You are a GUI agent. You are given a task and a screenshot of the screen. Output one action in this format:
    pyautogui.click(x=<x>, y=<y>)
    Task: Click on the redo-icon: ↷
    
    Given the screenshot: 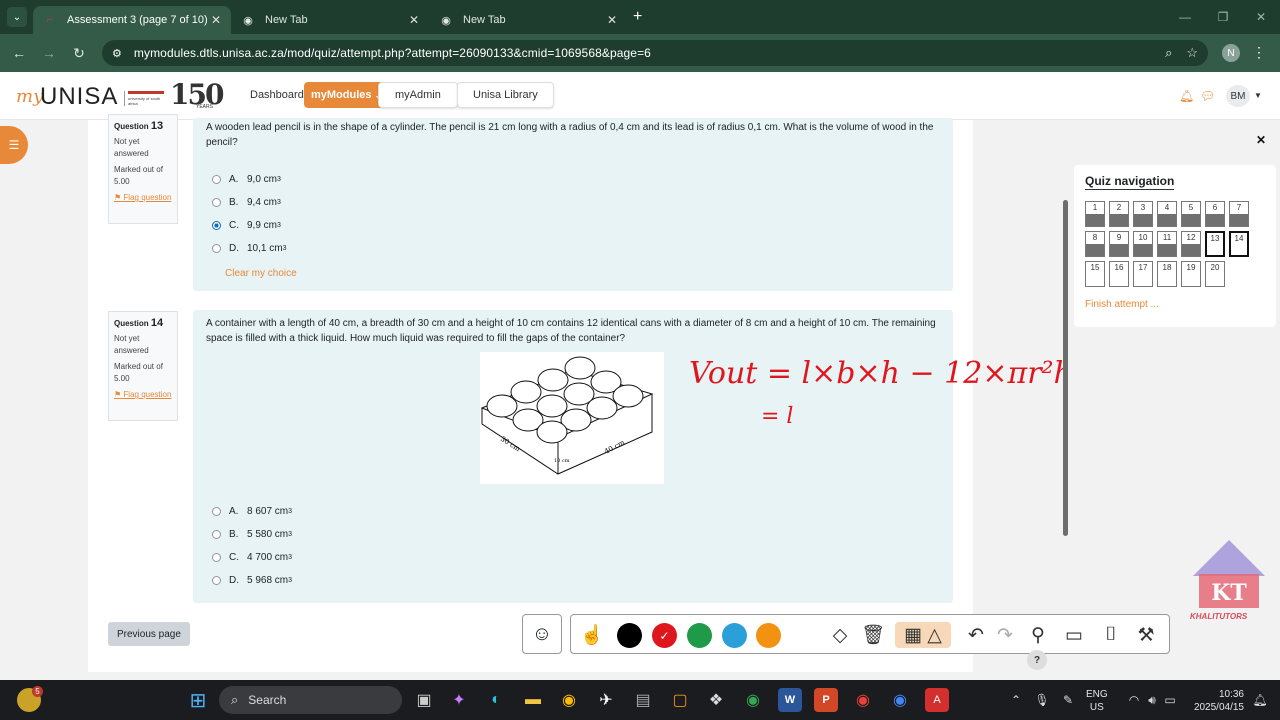 What is the action you would take?
    pyautogui.click(x=1005, y=635)
    